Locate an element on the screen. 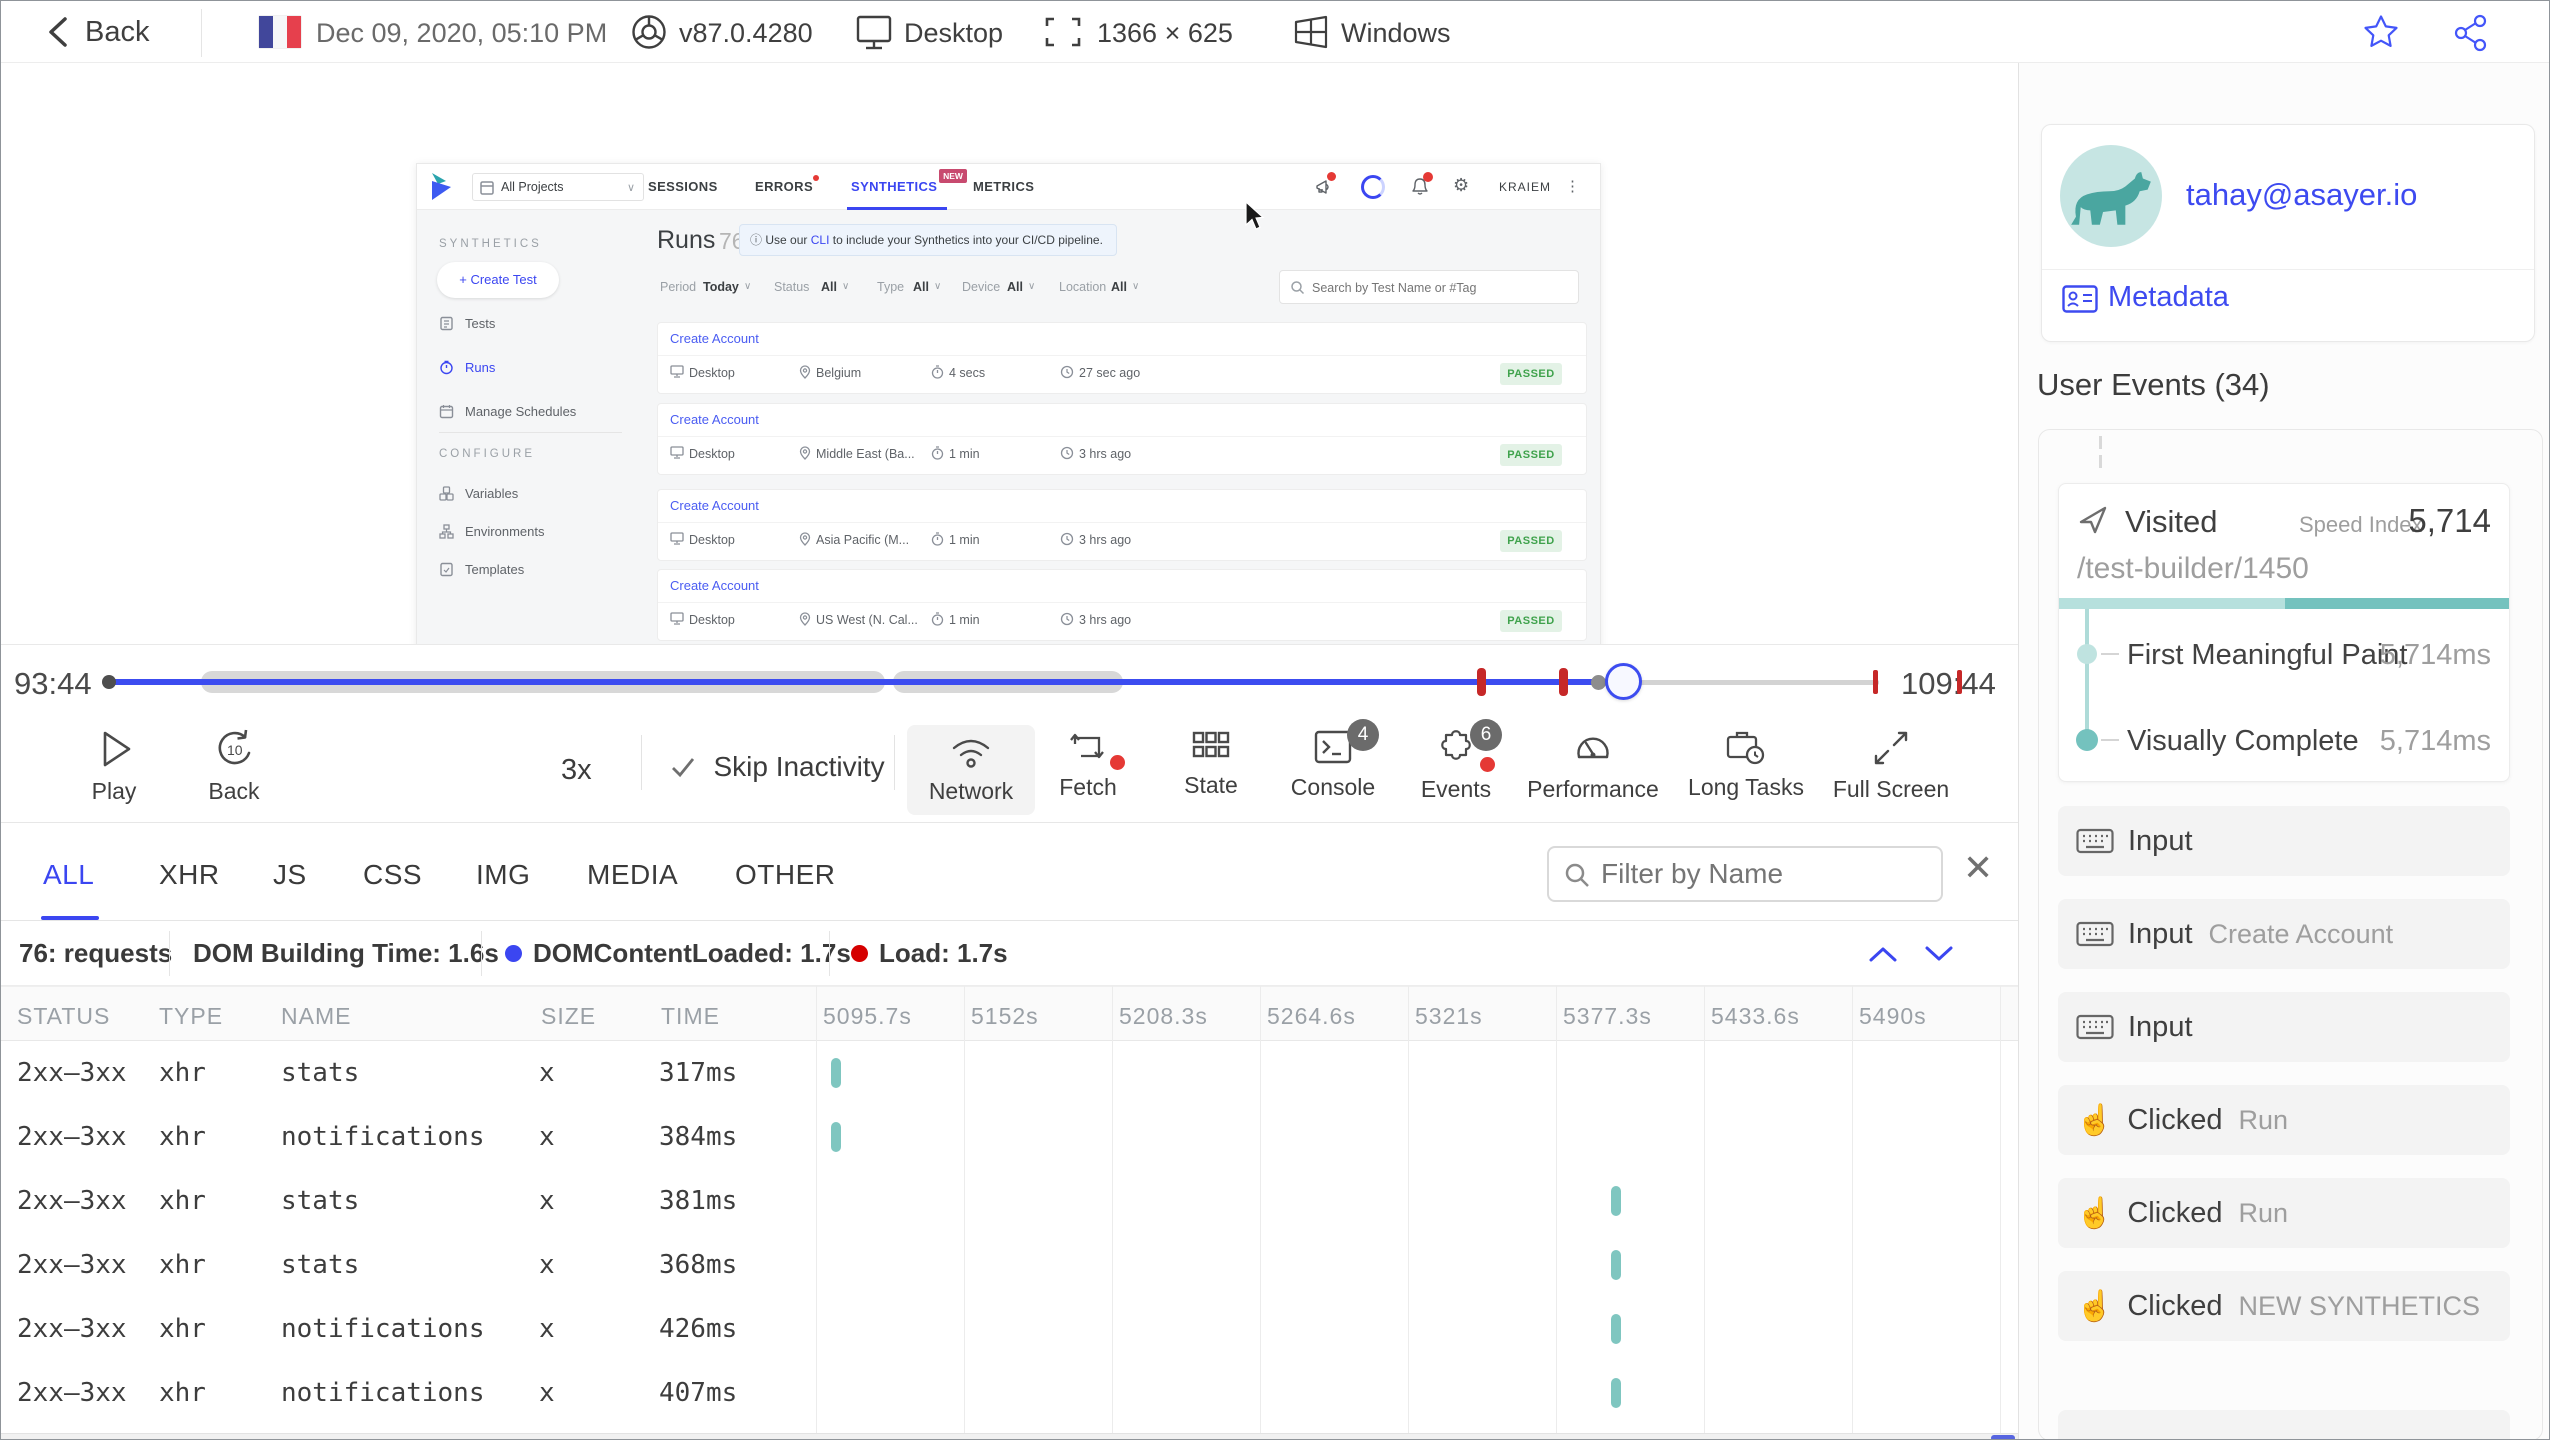 The height and width of the screenshot is (1440, 2550). event-item-partial is located at coordinates (2284, 1424).